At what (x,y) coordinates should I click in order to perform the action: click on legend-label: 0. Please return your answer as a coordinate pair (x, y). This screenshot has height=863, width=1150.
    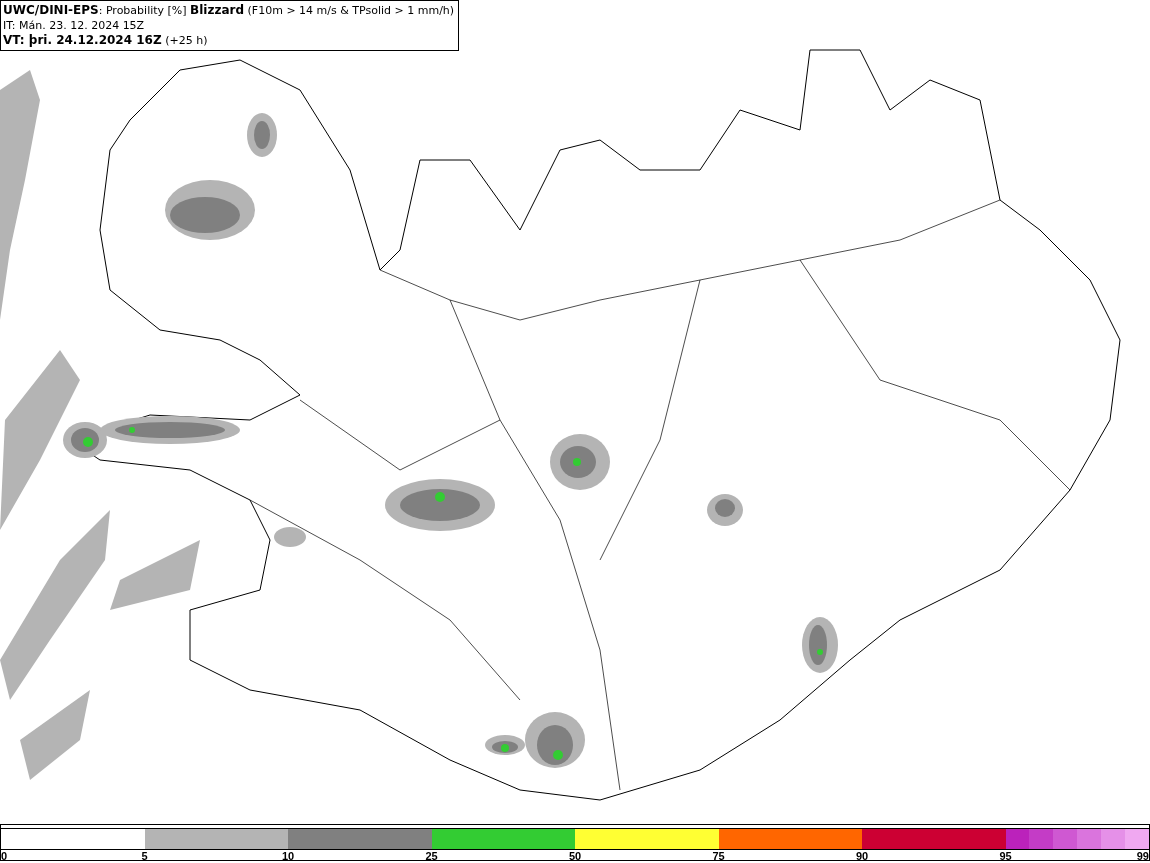
    Looking at the image, I should click on (4, 856).